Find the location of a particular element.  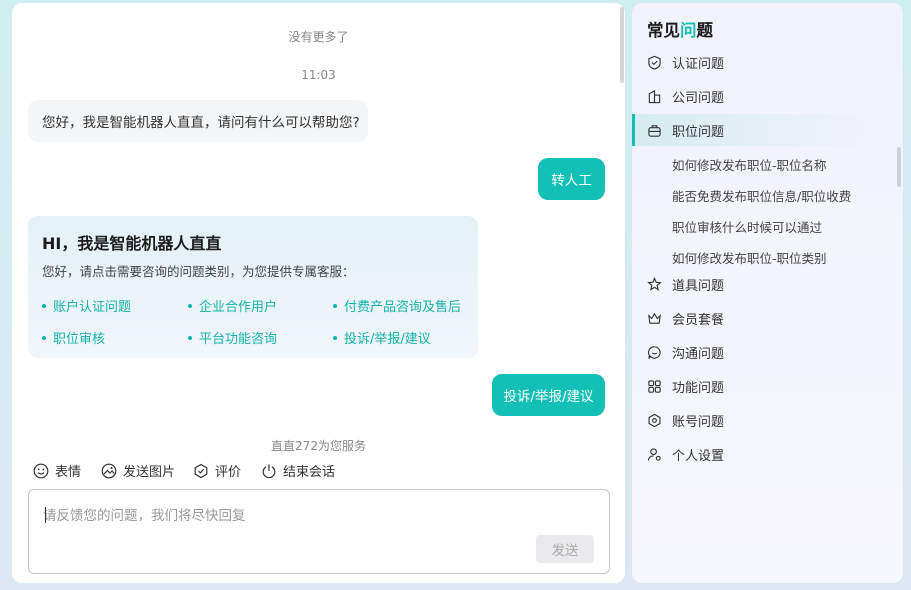

faq-item-communication: 沟通问题 is located at coordinates (767, 352).